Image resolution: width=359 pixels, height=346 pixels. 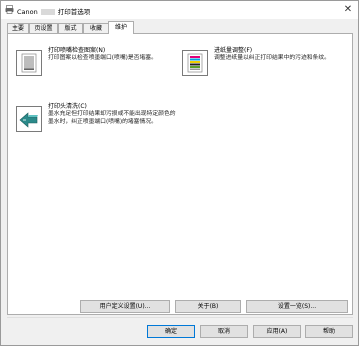 I want to click on ok-button: 确定, so click(x=171, y=331).